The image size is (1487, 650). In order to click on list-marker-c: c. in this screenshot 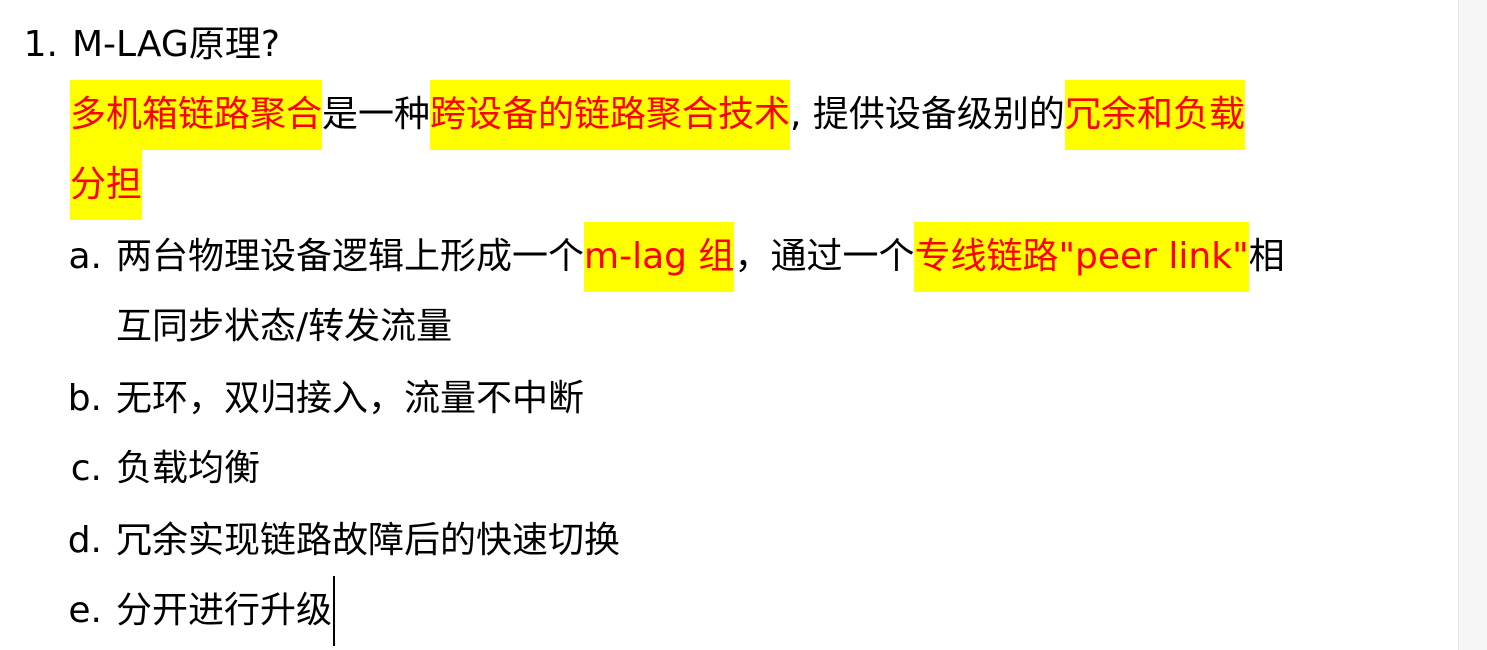, I will do `click(86, 468)`.